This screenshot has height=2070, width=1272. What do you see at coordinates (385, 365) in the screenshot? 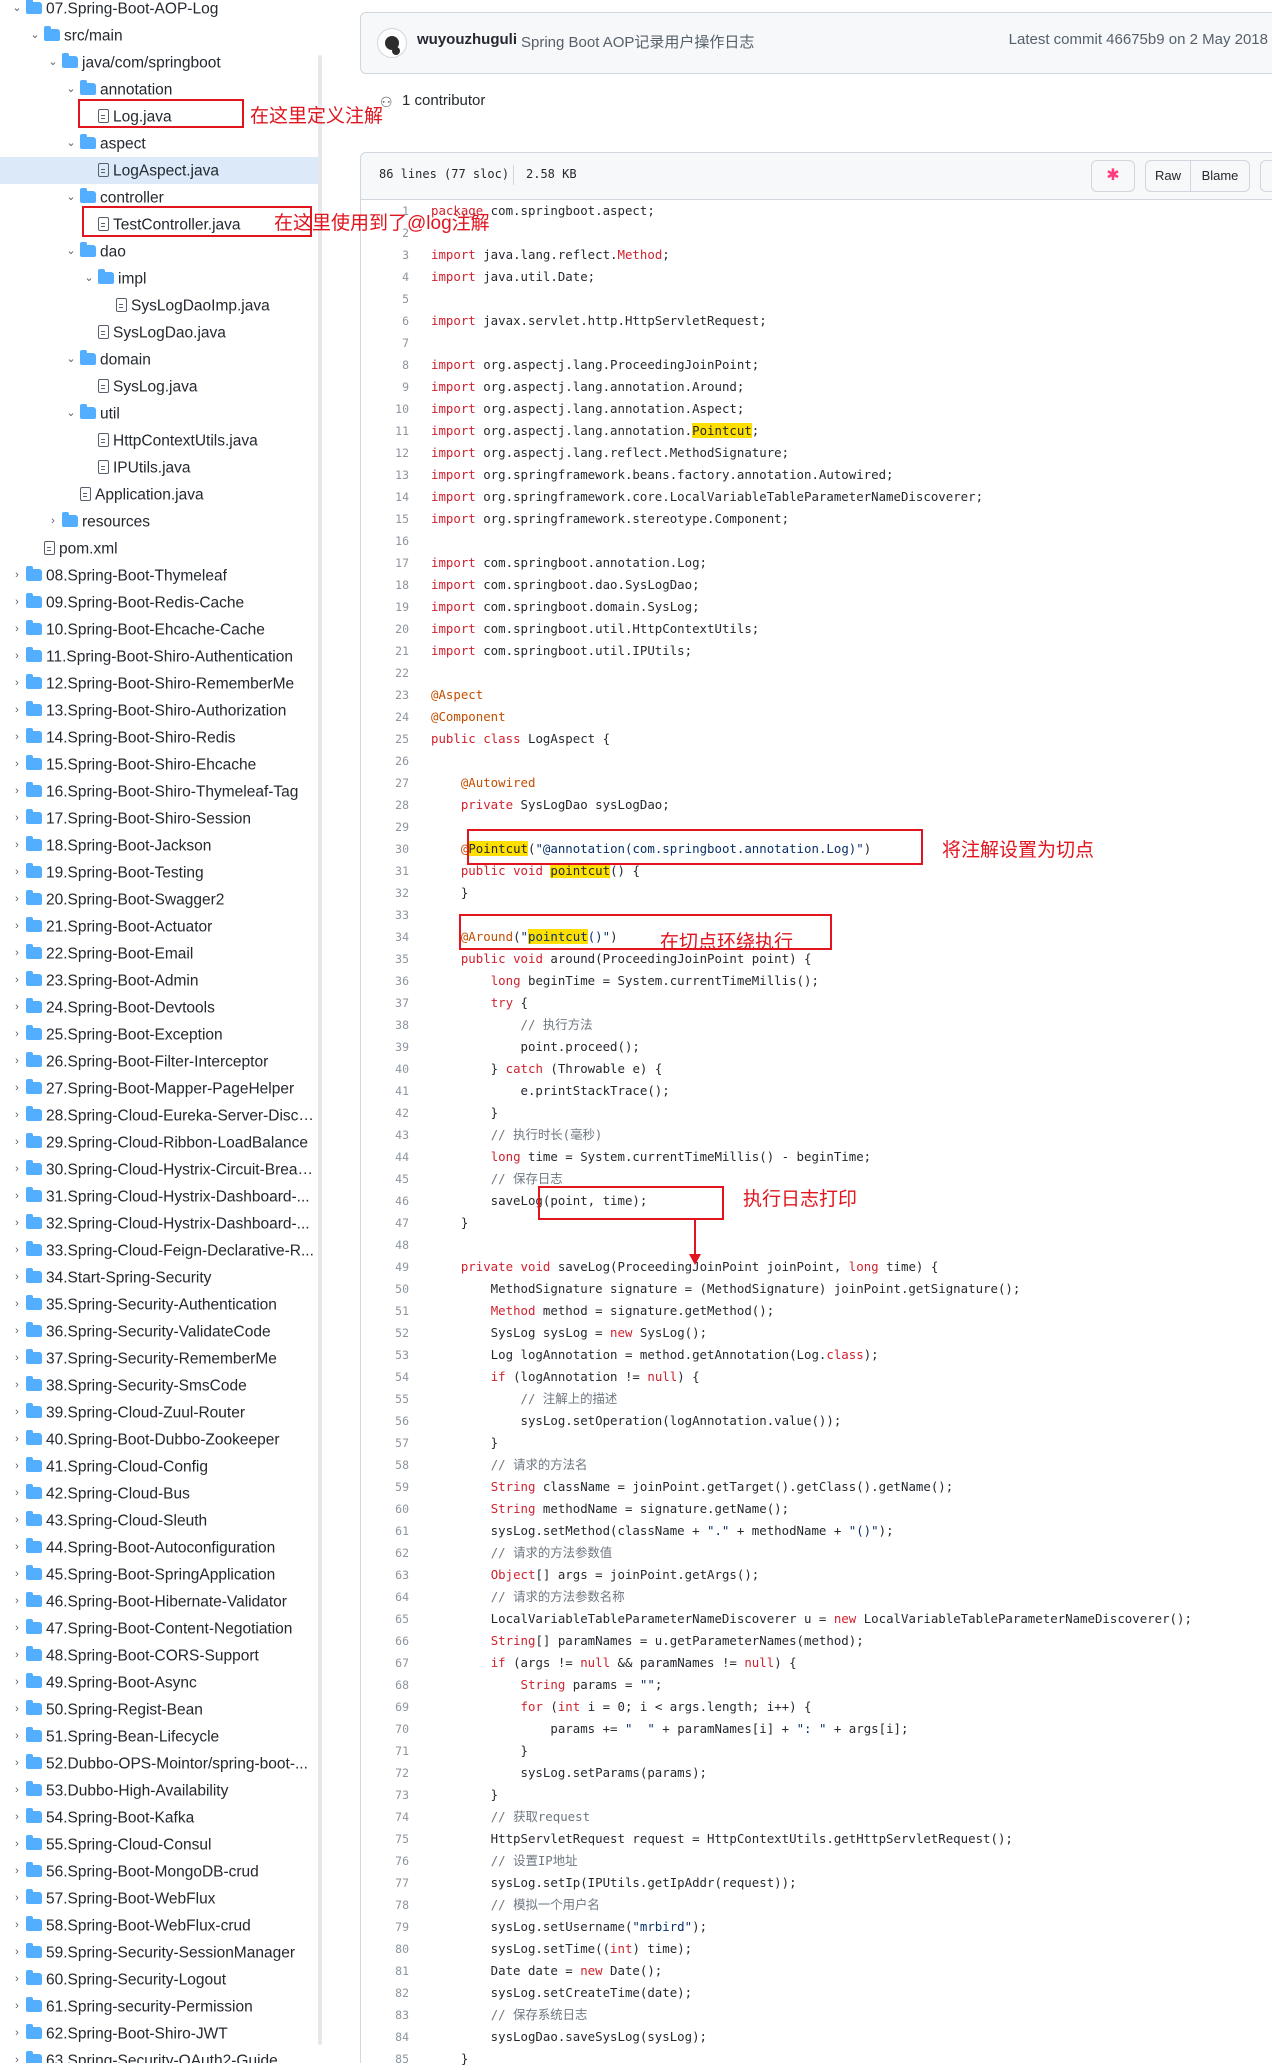
I see `line-number: 8` at bounding box center [385, 365].